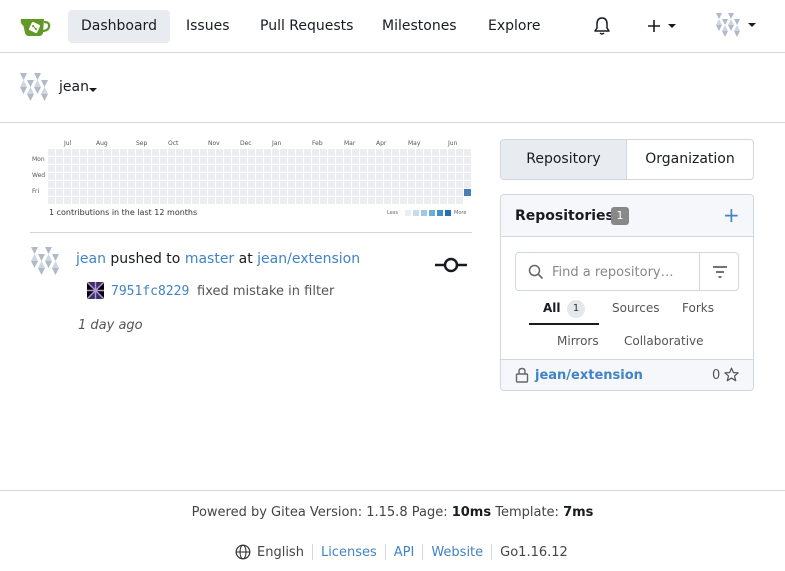  What do you see at coordinates (208, 26) in the screenshot?
I see `nav-issues: Issues` at bounding box center [208, 26].